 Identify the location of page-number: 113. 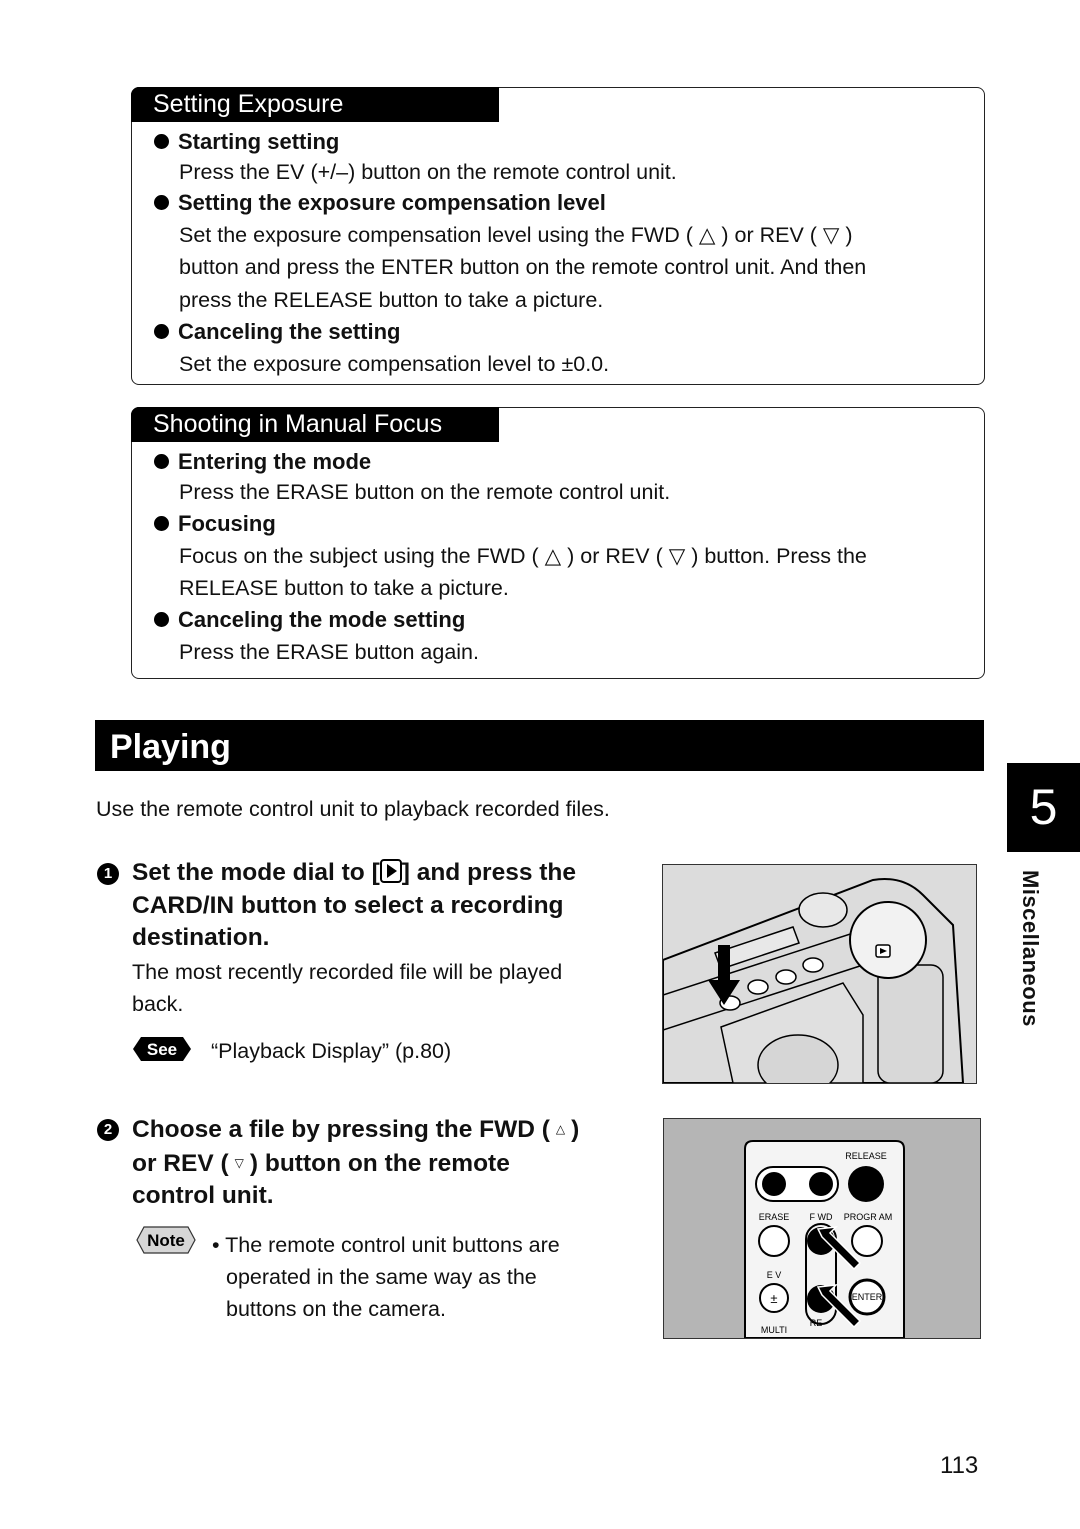
(959, 1465).